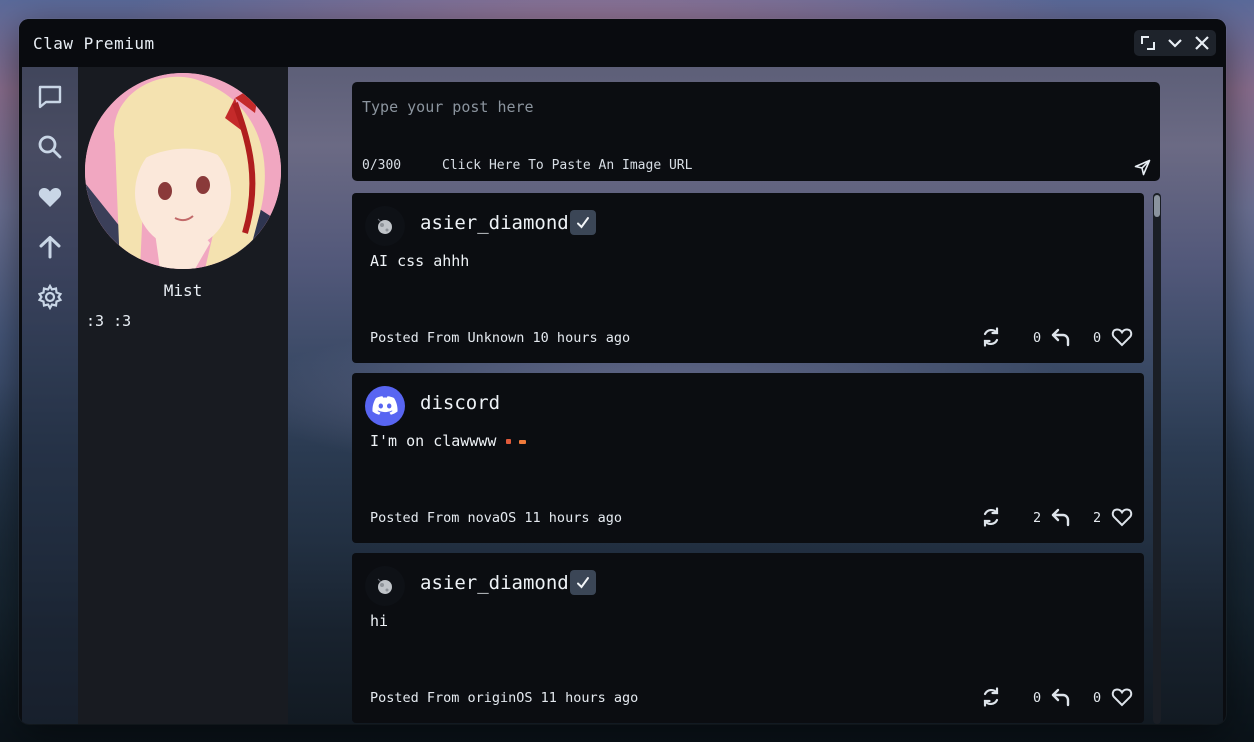  What do you see at coordinates (433, 441) in the screenshot?
I see `post-text-content: I'm on clawwww` at bounding box center [433, 441].